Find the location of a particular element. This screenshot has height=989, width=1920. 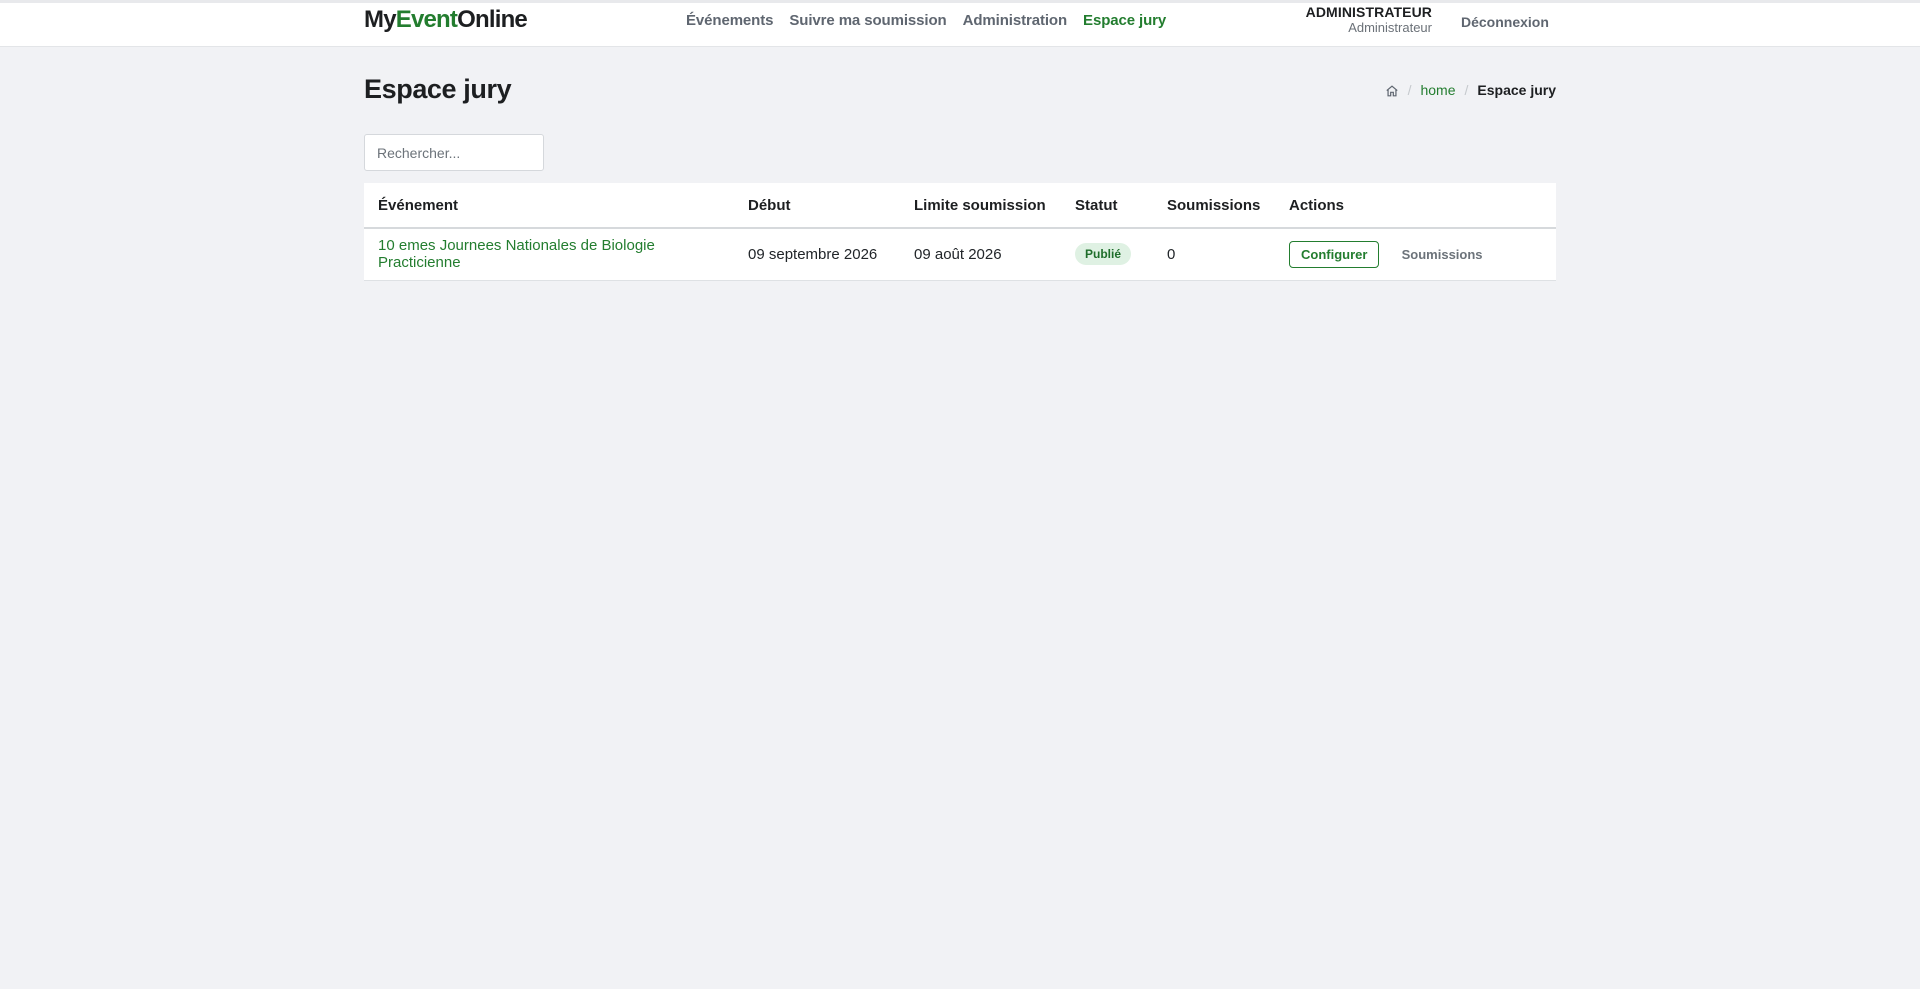

col-header-deadline: Limite soumission is located at coordinates (980, 206).